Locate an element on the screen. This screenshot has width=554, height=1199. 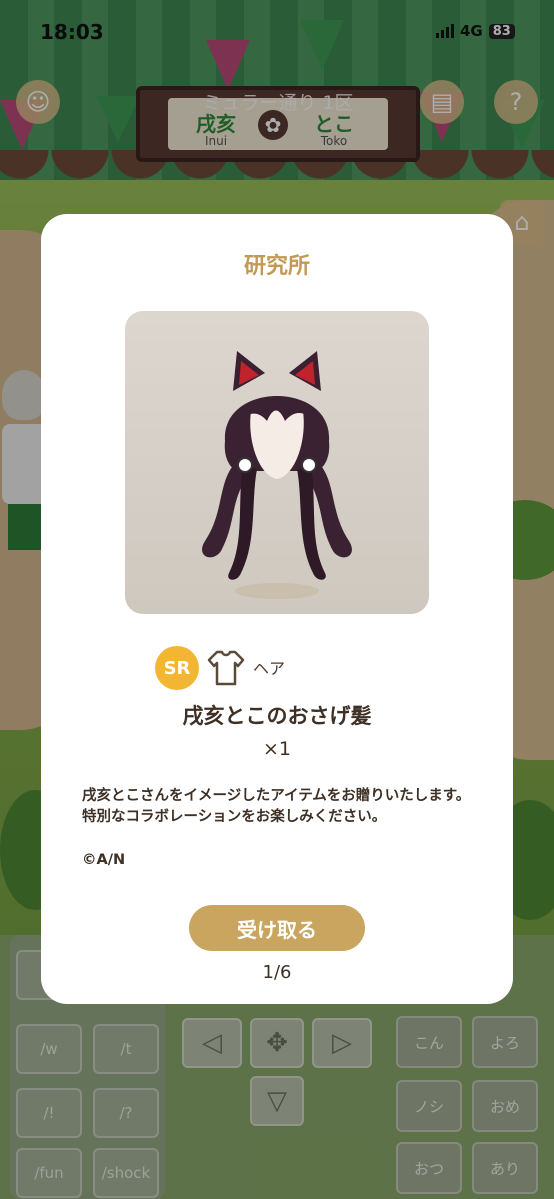
hair-item-image is located at coordinates (277, 475).